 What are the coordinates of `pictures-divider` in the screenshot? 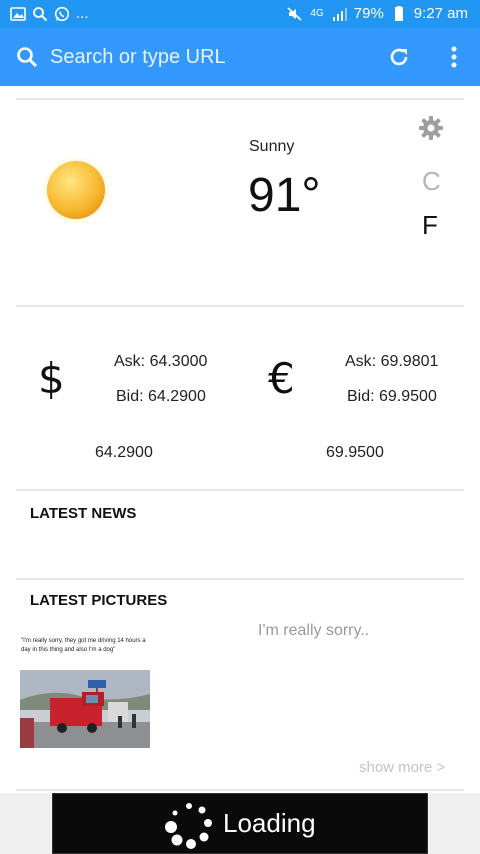 It's located at (240, 790).